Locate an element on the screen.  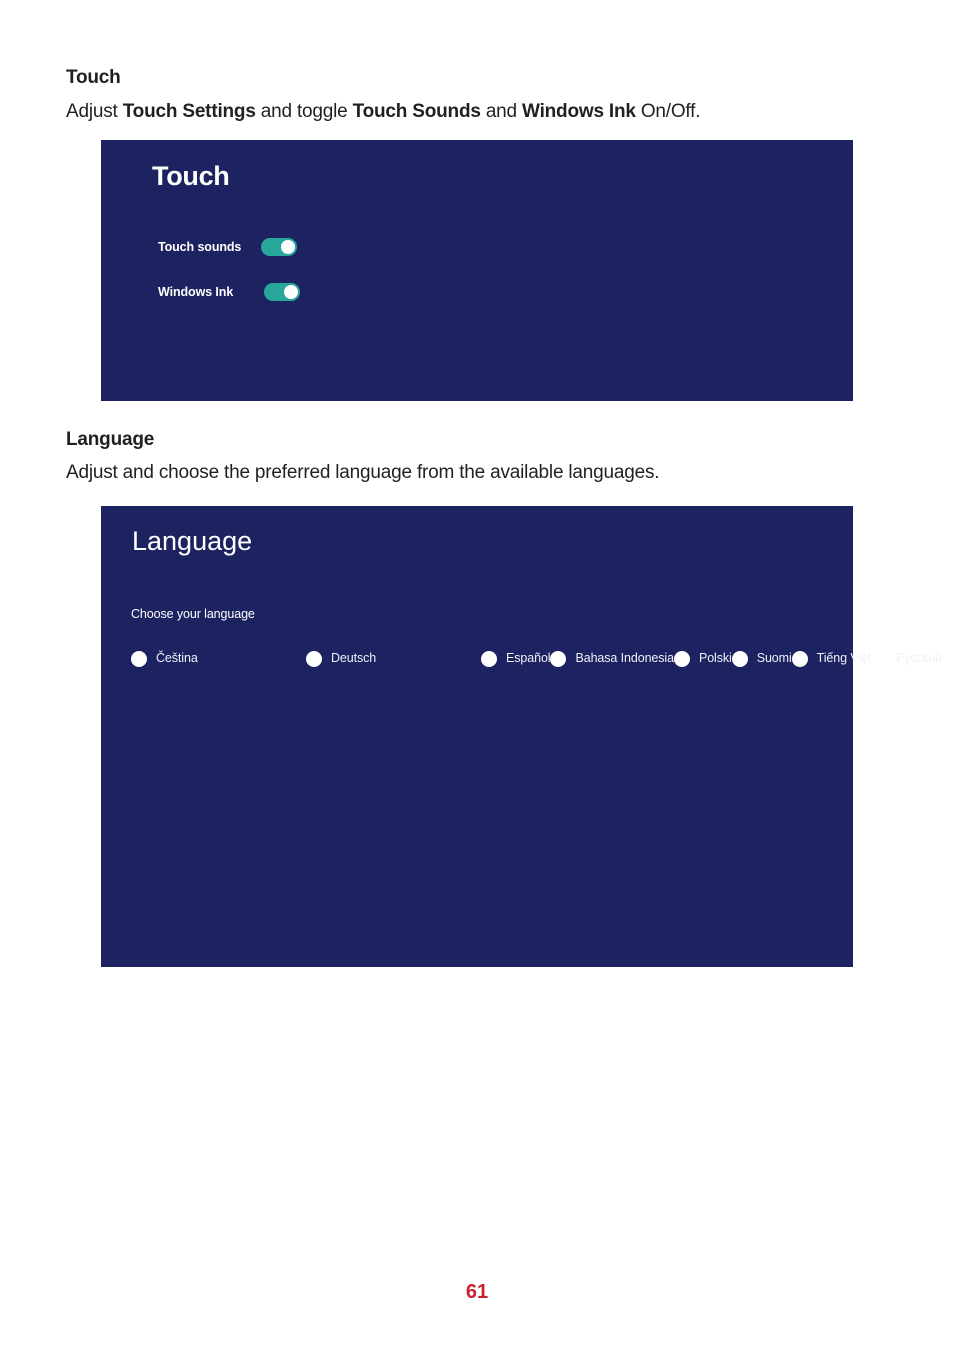
language-option-label: Suomi is located at coordinates (774, 658).